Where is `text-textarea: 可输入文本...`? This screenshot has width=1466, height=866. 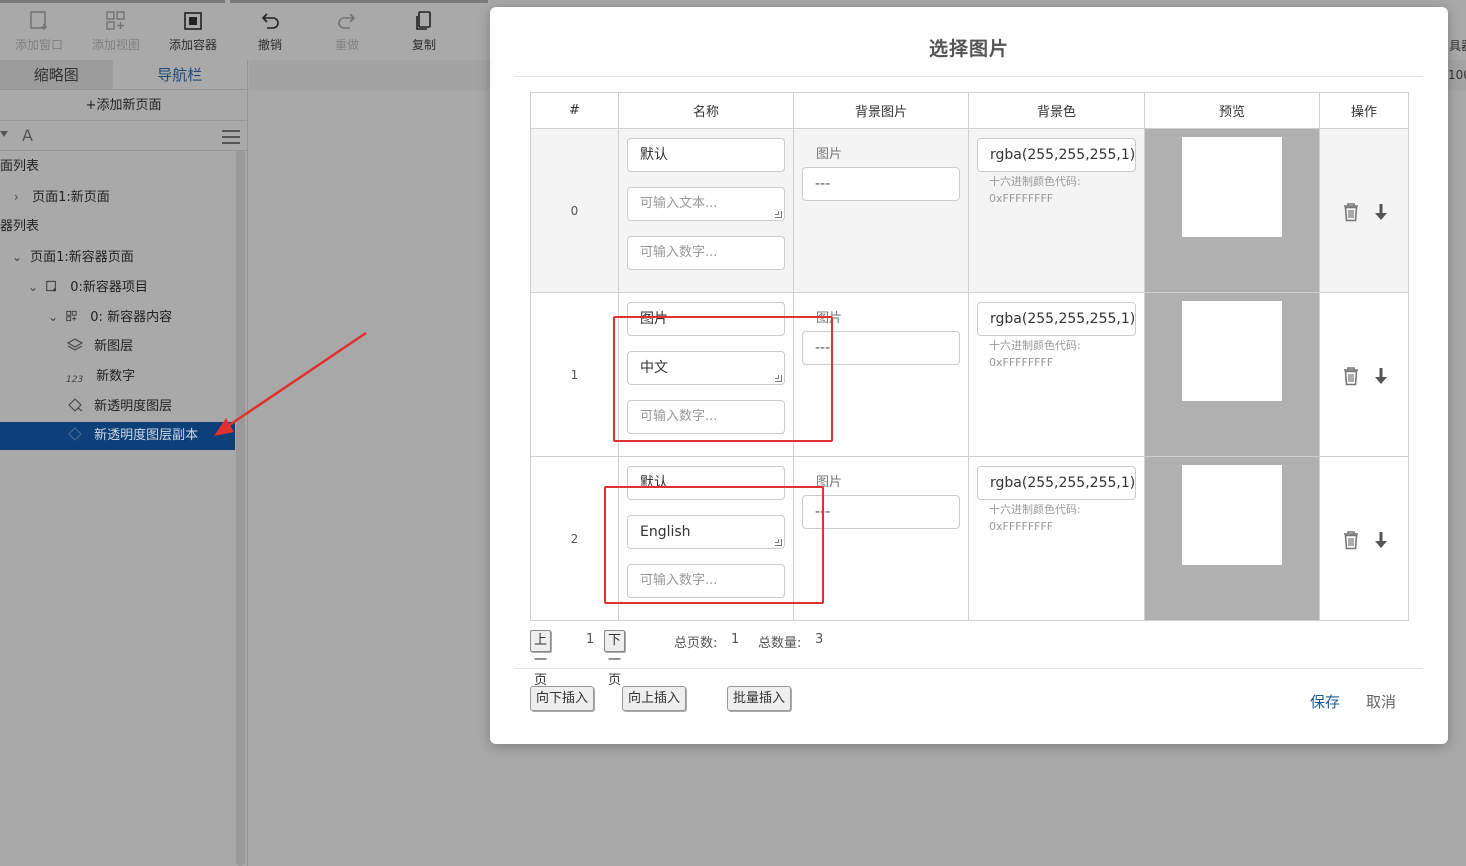 text-textarea: 可输入文本... is located at coordinates (706, 204).